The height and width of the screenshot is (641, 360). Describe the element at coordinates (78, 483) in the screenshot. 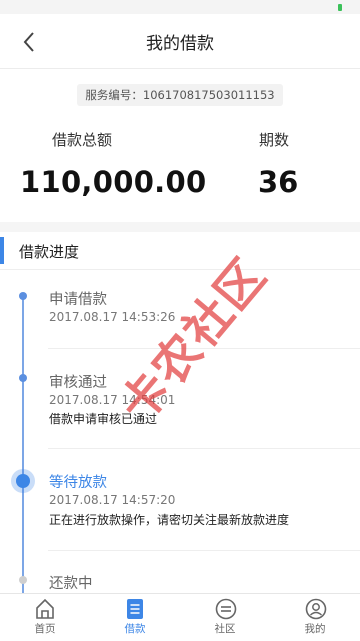

I see `step-title-waiting: 等待放款` at that location.